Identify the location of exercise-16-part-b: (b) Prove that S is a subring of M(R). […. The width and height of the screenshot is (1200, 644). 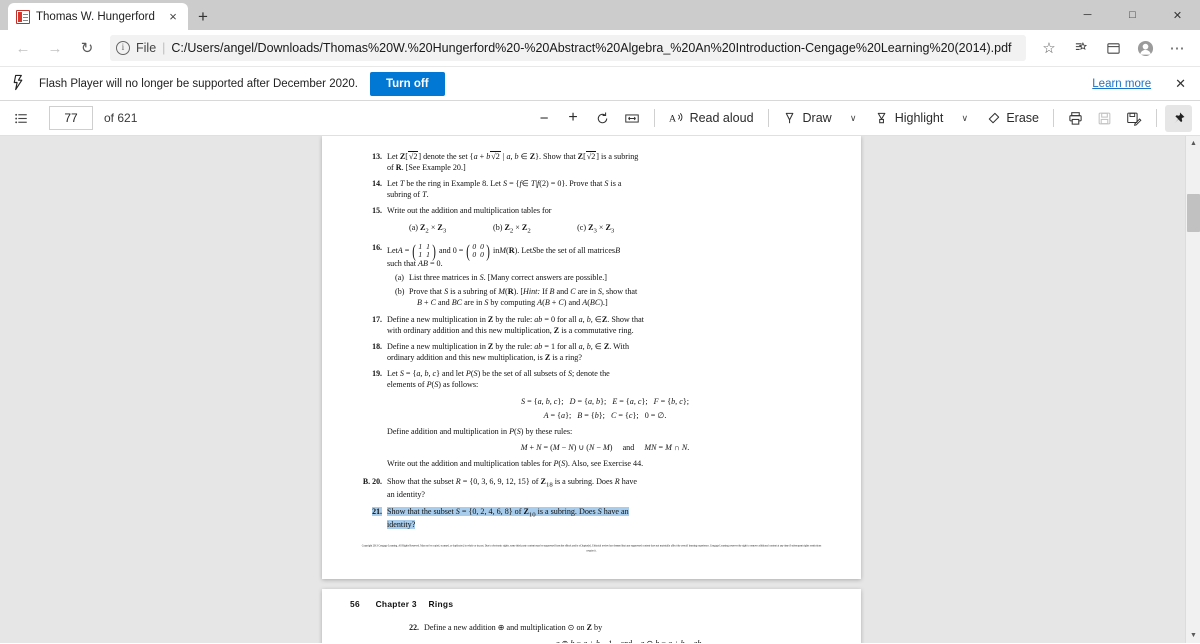
(605, 298).